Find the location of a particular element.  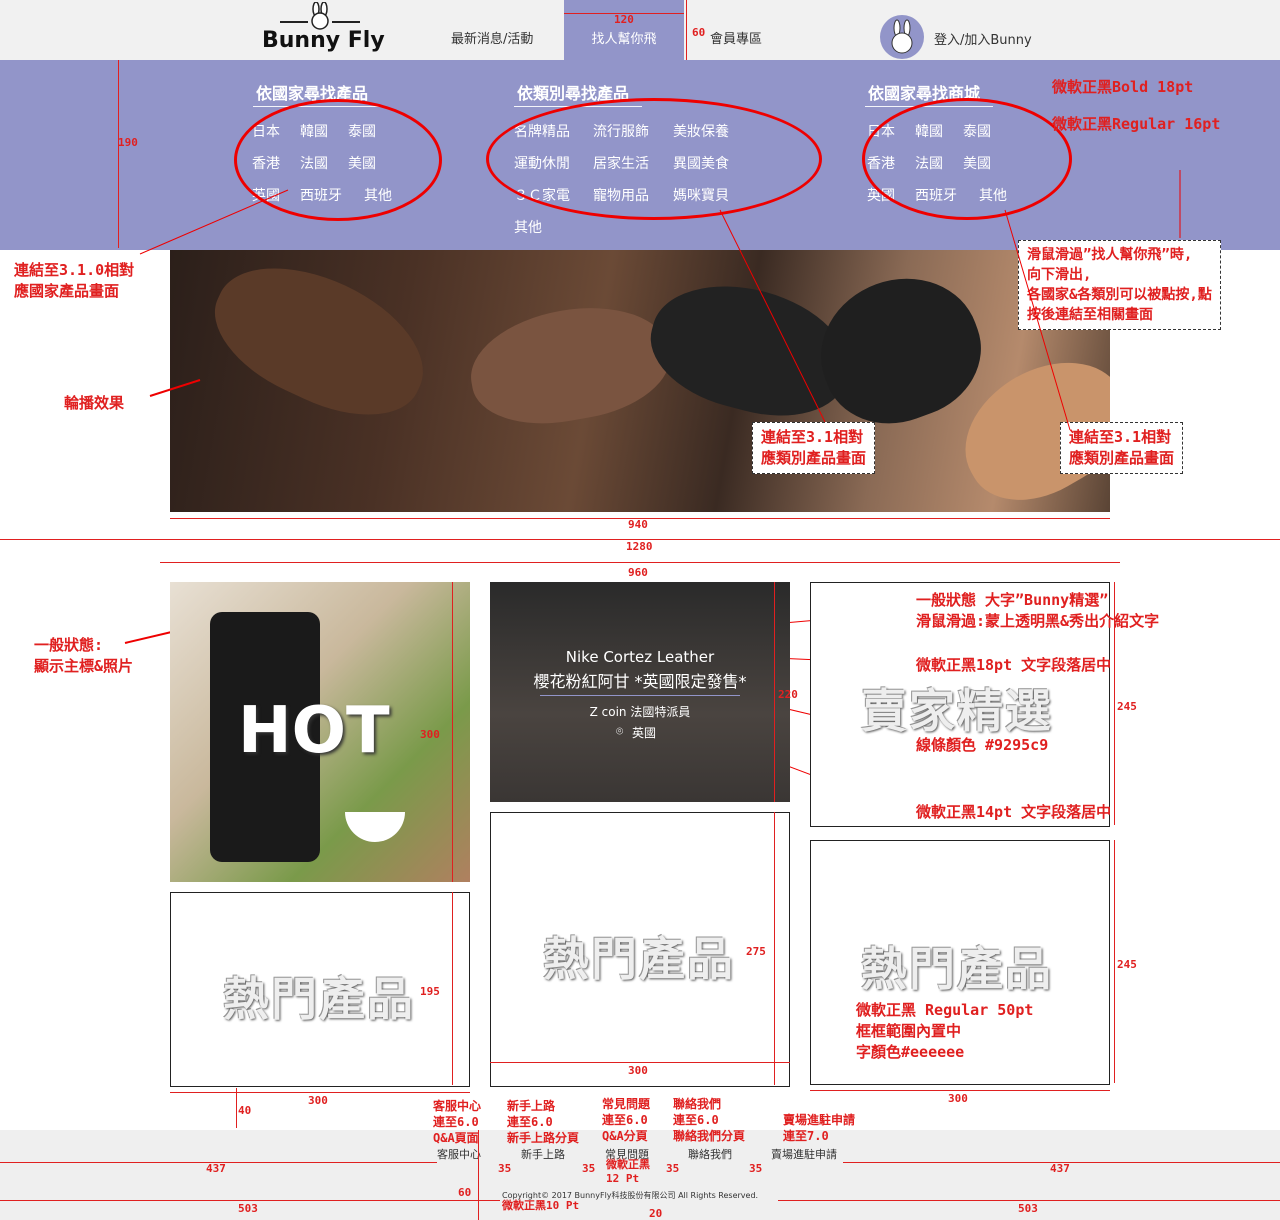

dim-label: 60 is located at coordinates (465, 1192).